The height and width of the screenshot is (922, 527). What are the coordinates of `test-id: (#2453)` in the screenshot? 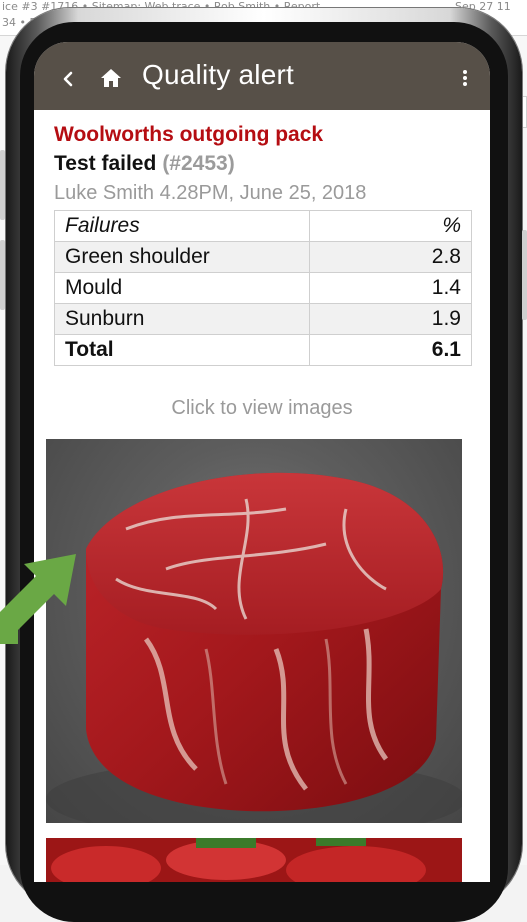 It's located at (198, 163).